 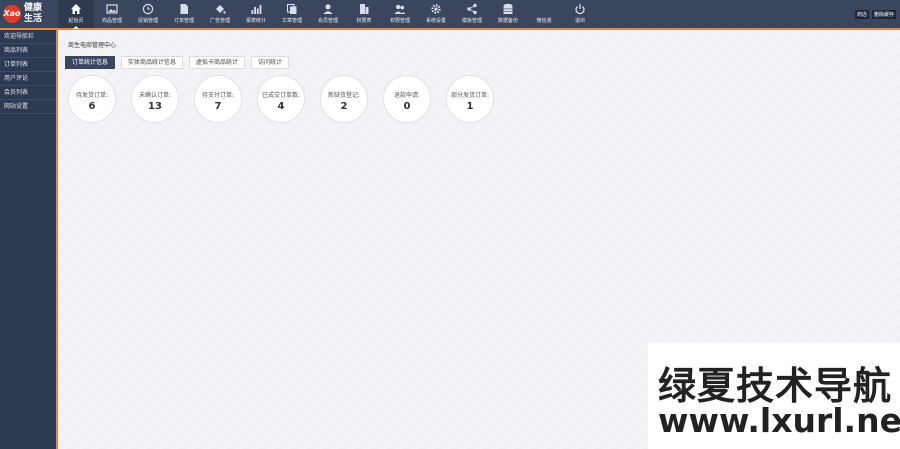 What do you see at coordinates (291, 8) in the screenshot?
I see `copy-icon` at bounding box center [291, 8].